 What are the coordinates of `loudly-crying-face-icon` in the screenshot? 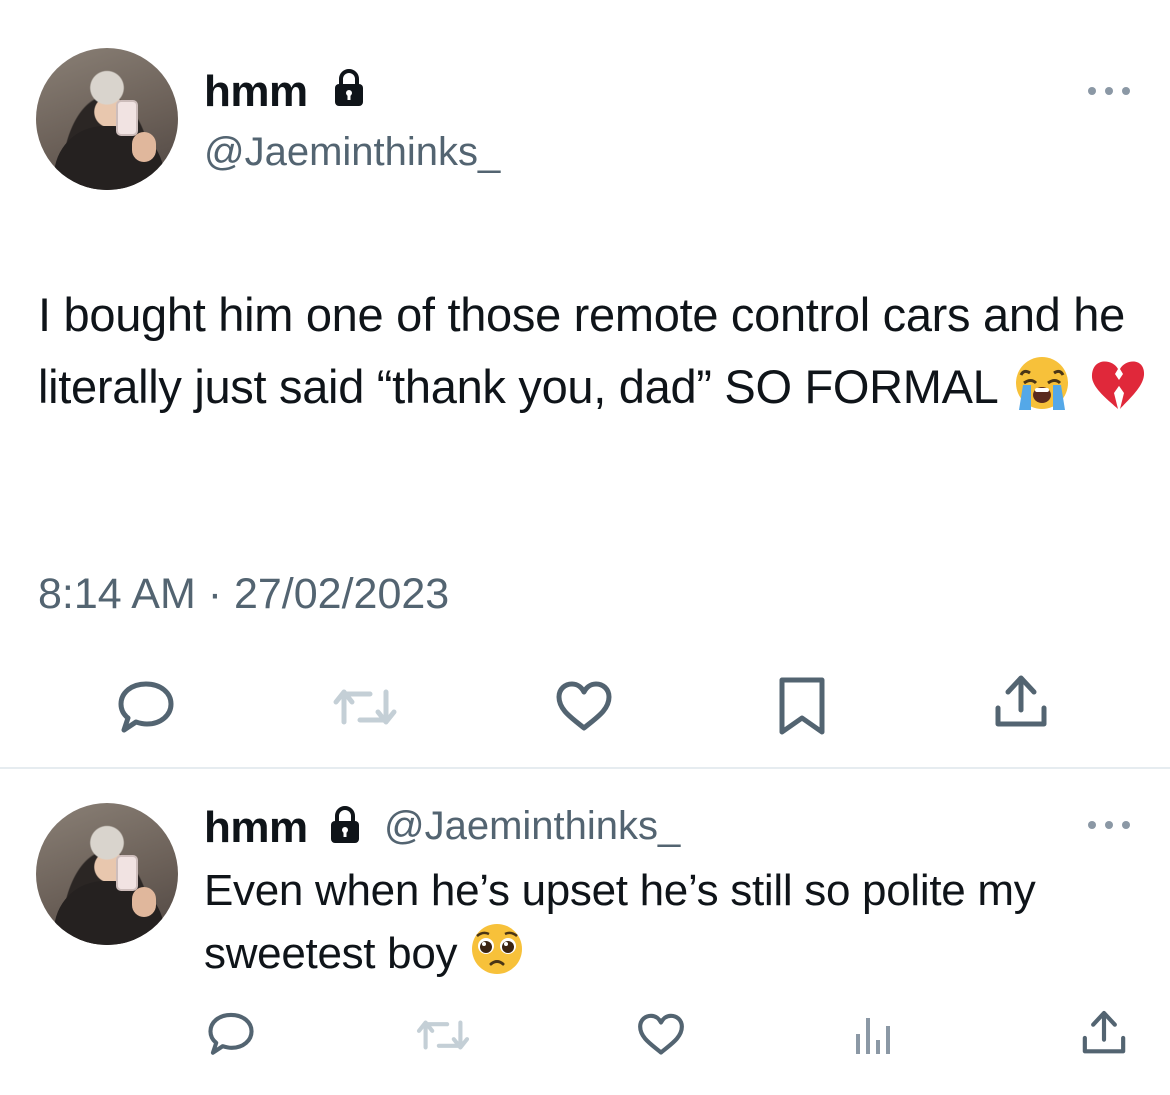 It's located at (1042, 393).